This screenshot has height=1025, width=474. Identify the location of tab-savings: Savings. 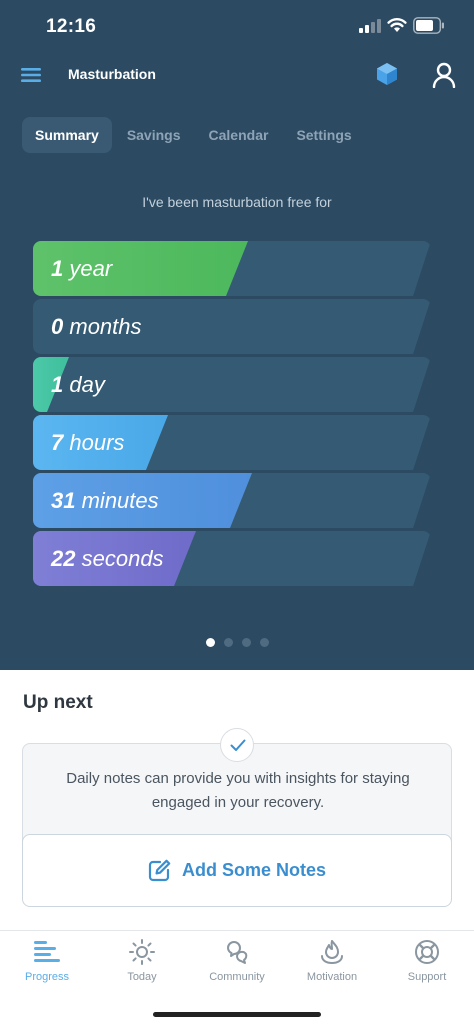
(154, 135).